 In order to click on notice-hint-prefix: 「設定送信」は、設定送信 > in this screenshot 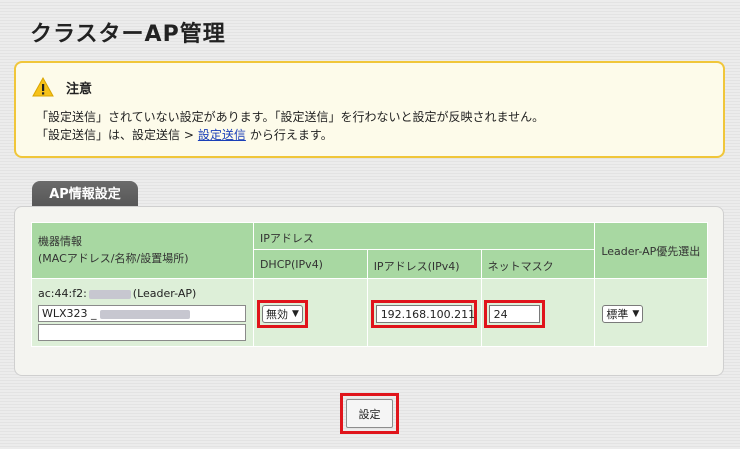, I will do `click(115, 135)`.